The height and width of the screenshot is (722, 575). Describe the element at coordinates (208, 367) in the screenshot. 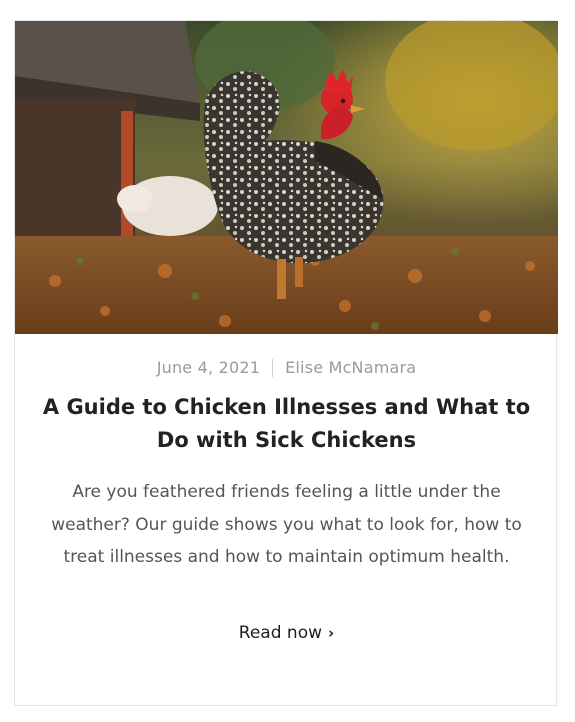

I see `article-date: June 4, 2021` at that location.